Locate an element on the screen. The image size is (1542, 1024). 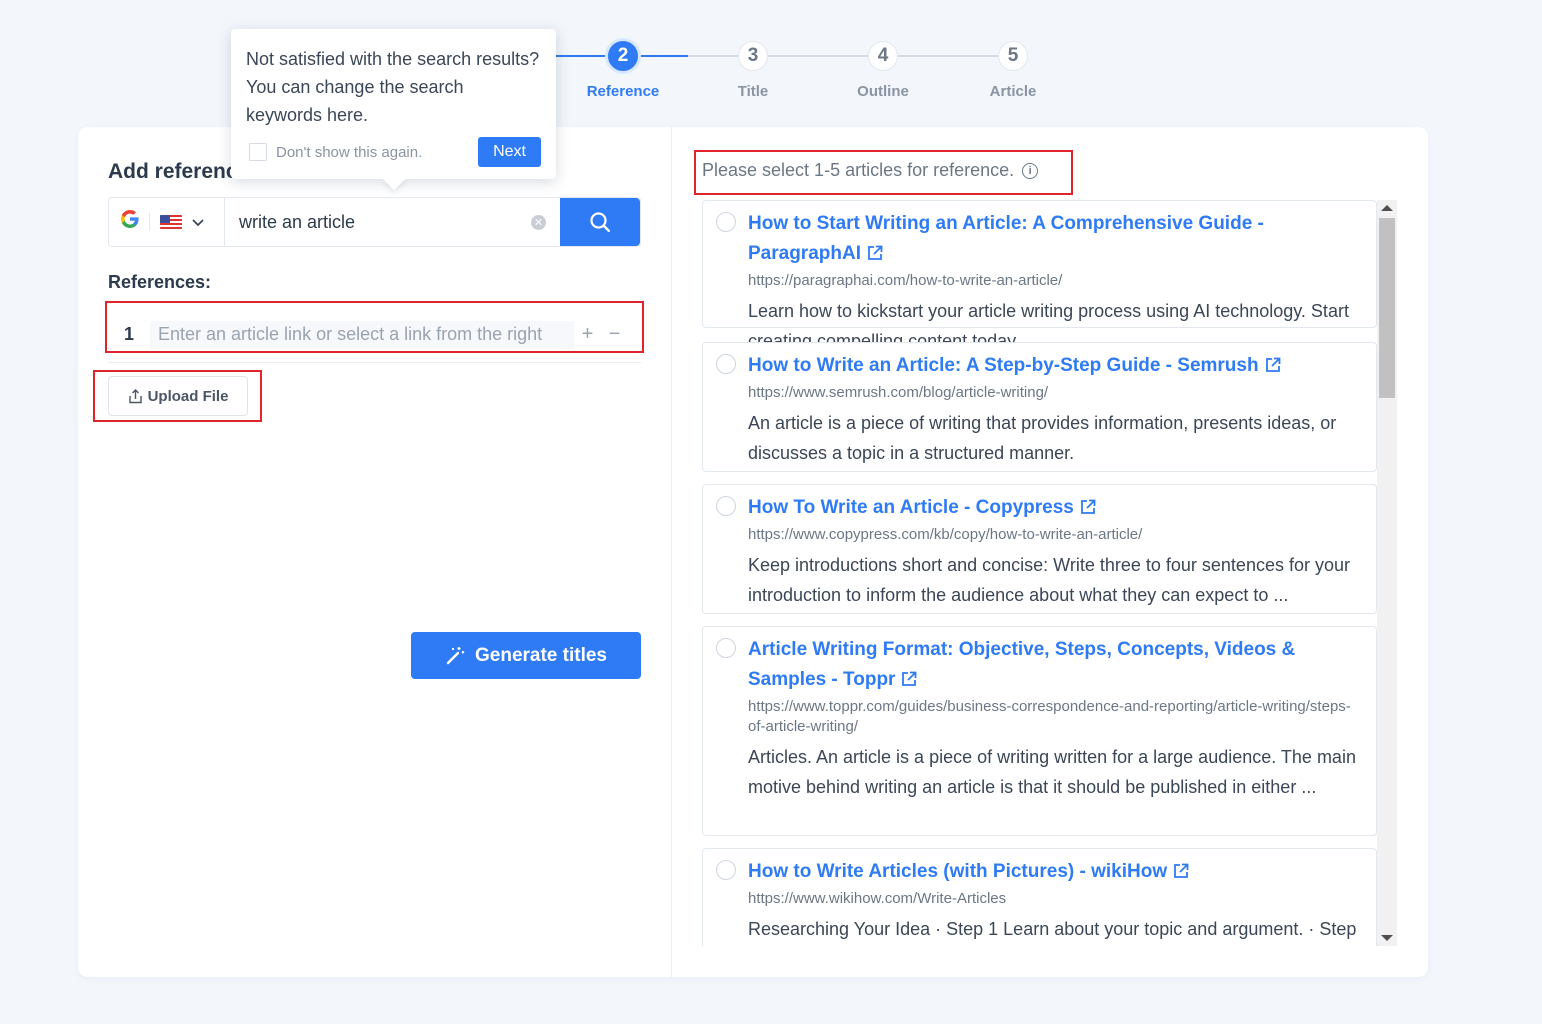
panel-divider is located at coordinates (671, 552).